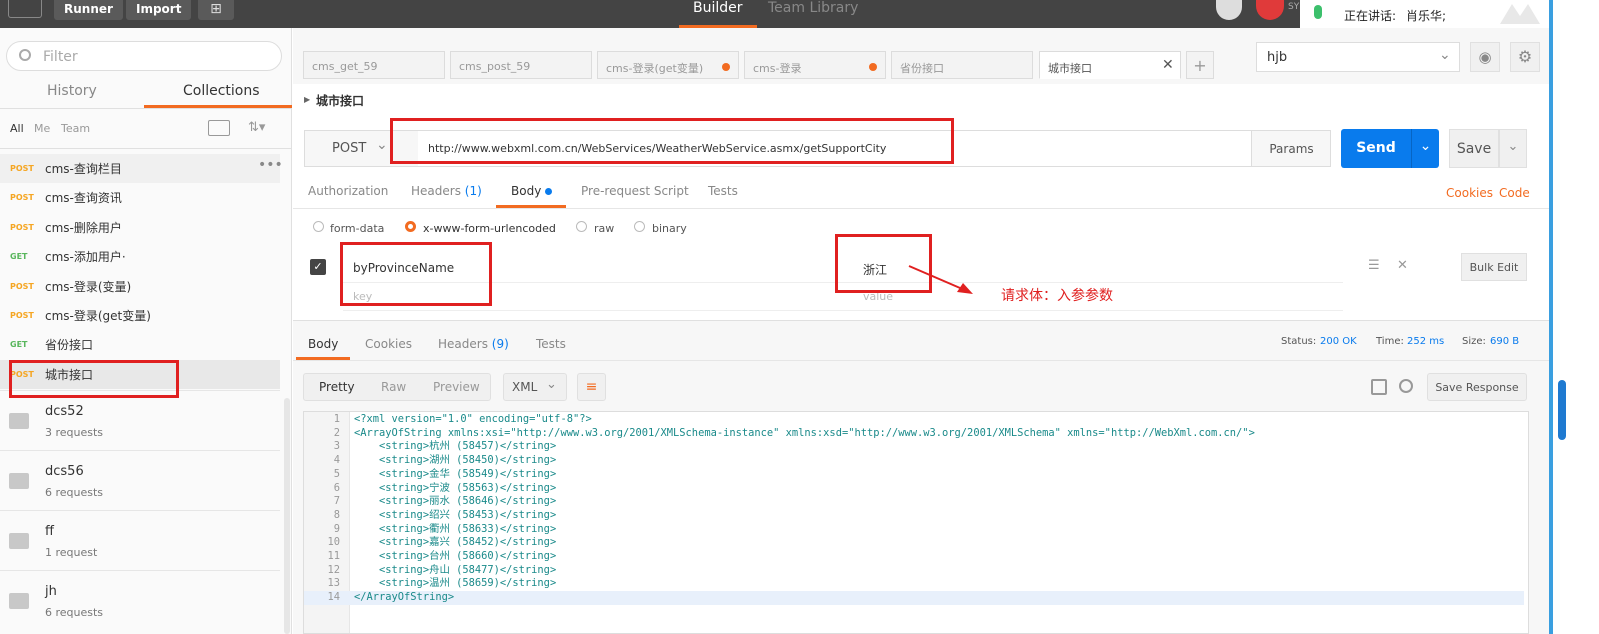 The width and height of the screenshot is (1599, 634). Describe the element at coordinates (216, 10) in the screenshot. I see `new-window-icon: ⊞` at that location.